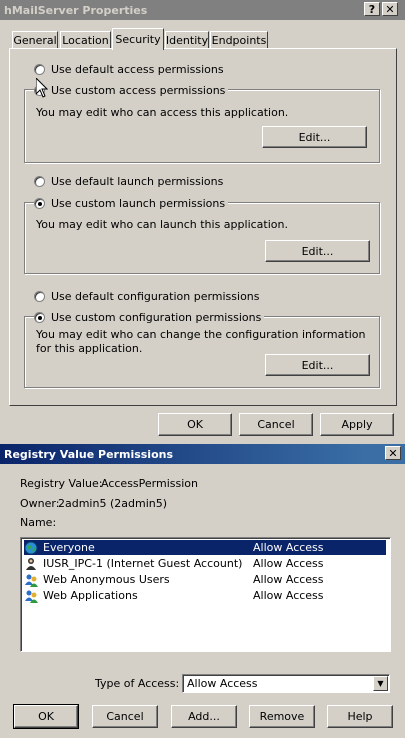 This screenshot has height=738, width=405. I want to click on tab-endpoints: Endpoints, so click(239, 40).